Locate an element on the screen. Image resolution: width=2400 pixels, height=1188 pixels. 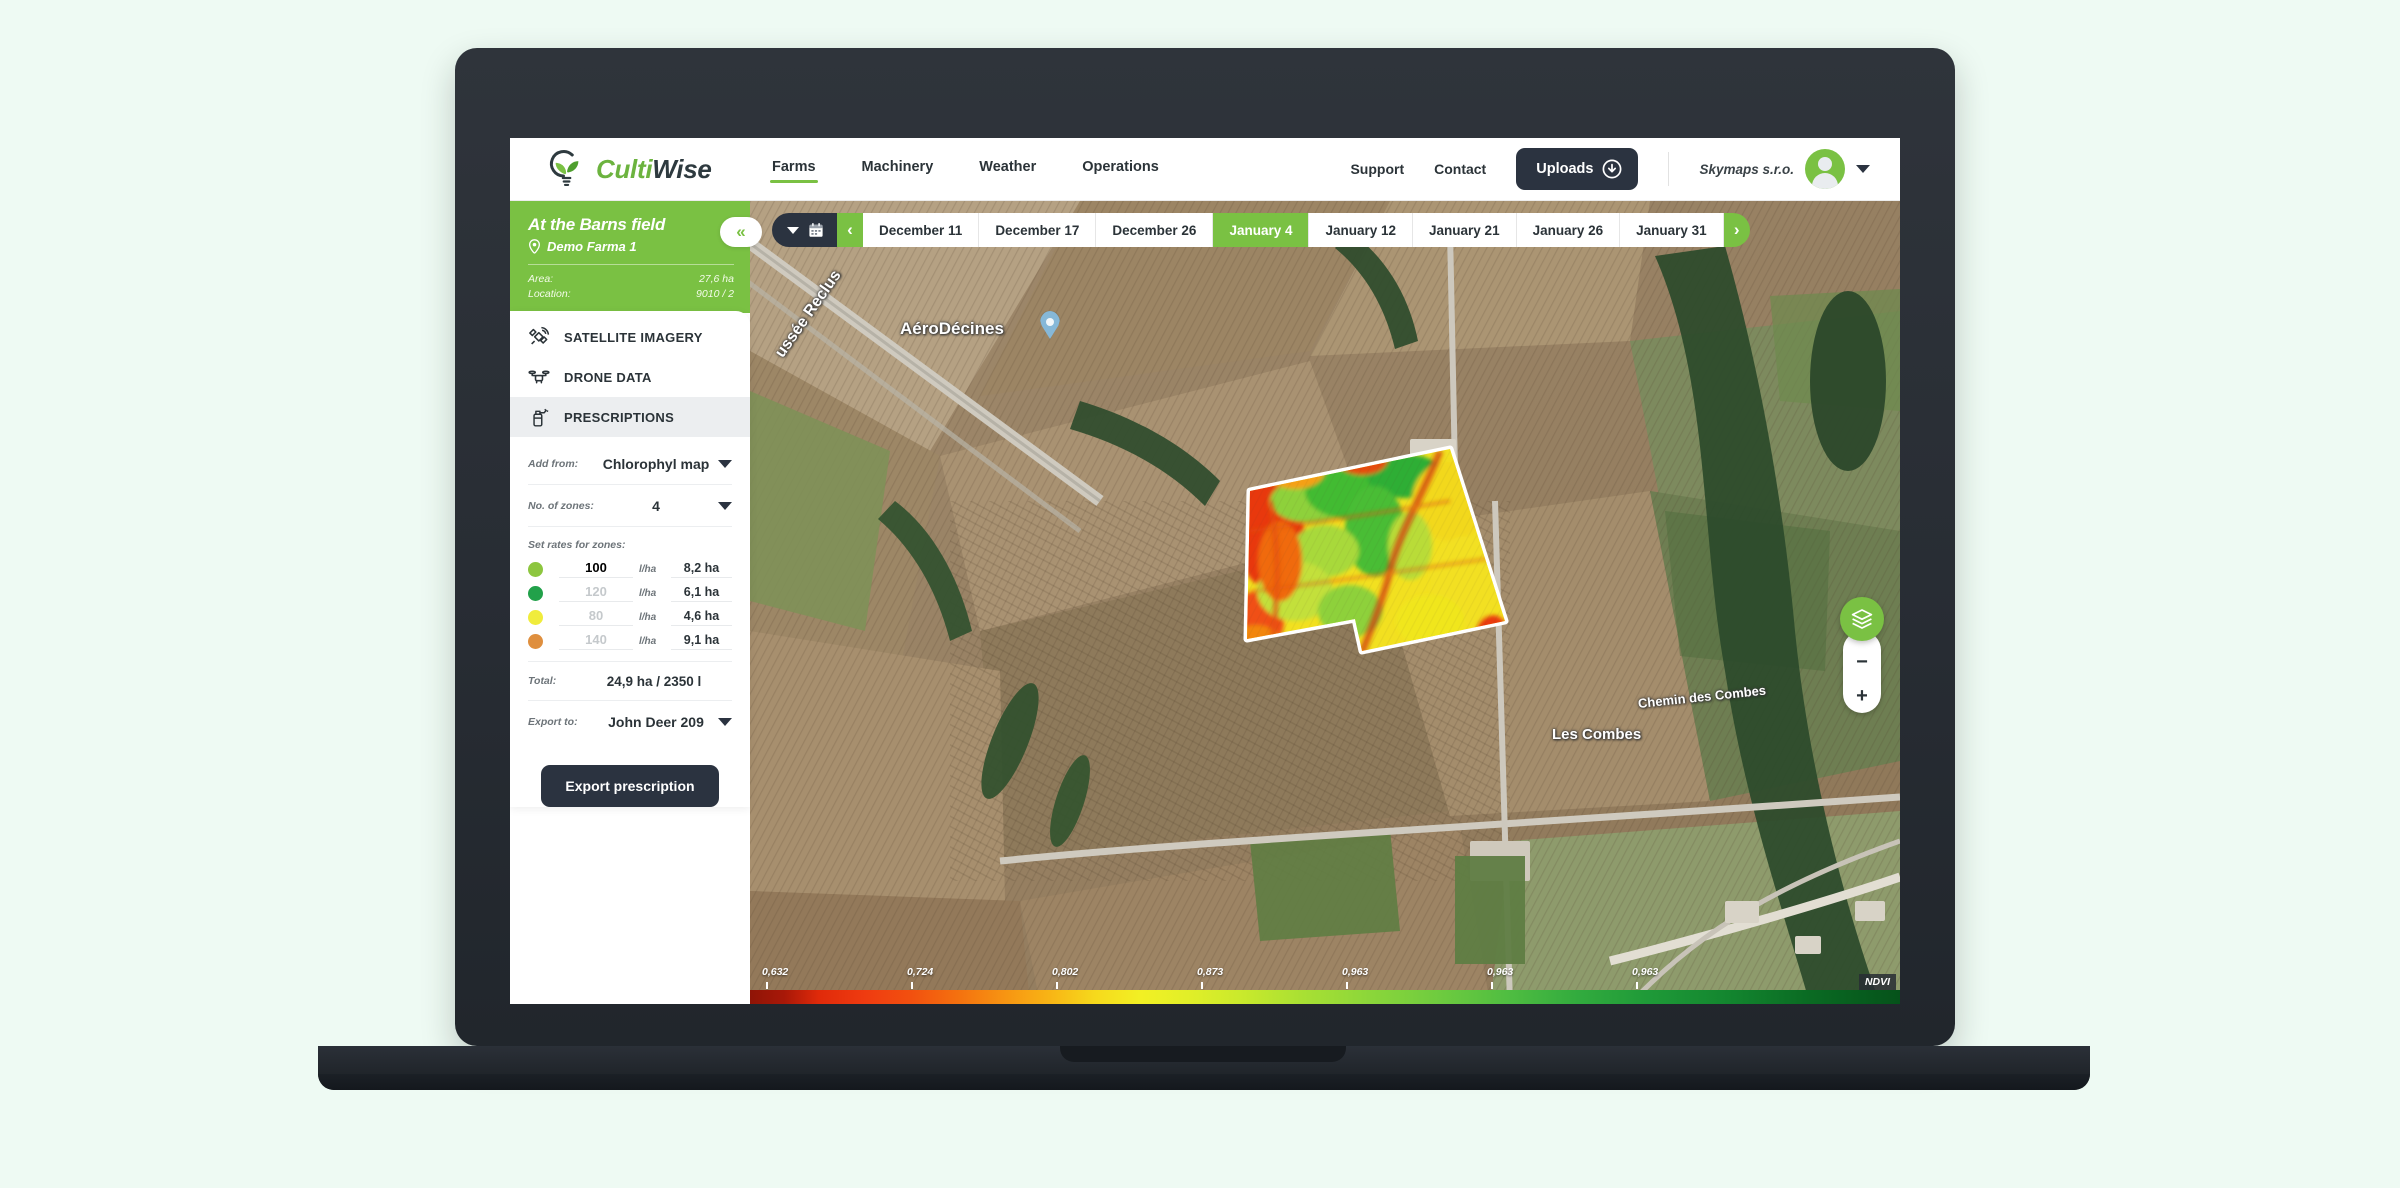
export-prescription-button: Export prescription is located at coordinates (630, 786).